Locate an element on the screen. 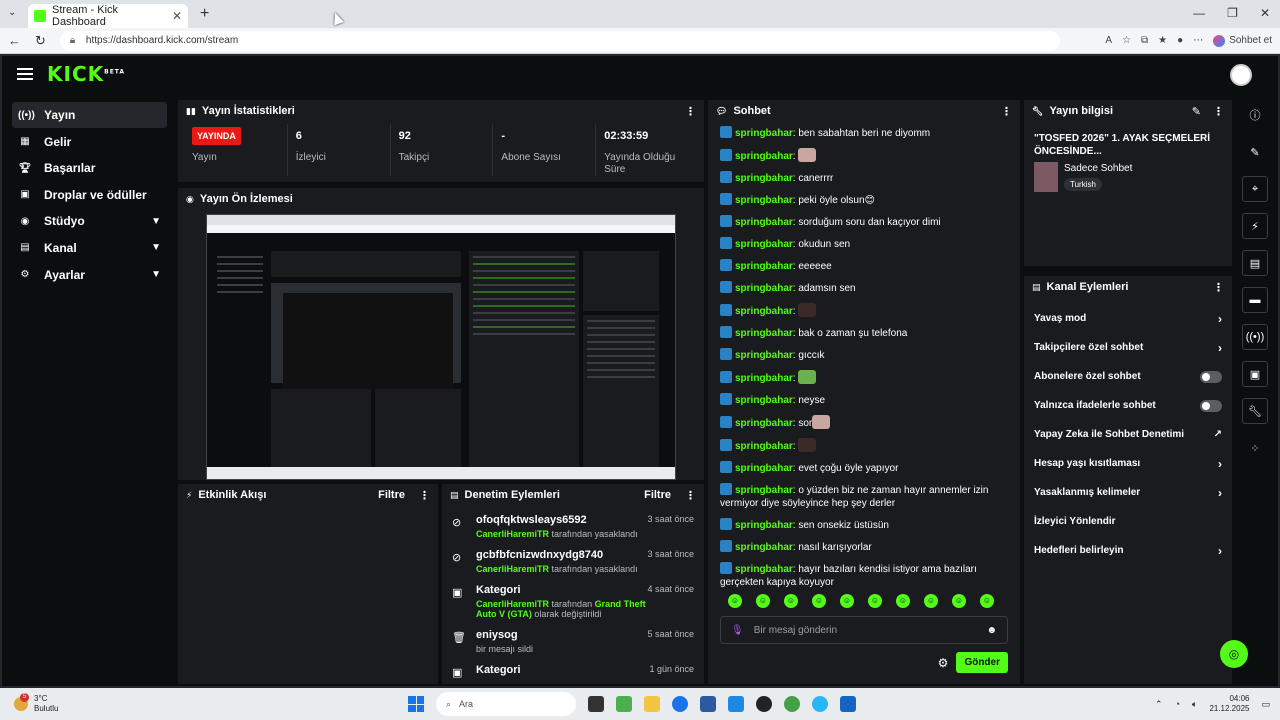 This screenshot has width=1280, height=720. tab-list-icon: ⌄ is located at coordinates (12, 12).